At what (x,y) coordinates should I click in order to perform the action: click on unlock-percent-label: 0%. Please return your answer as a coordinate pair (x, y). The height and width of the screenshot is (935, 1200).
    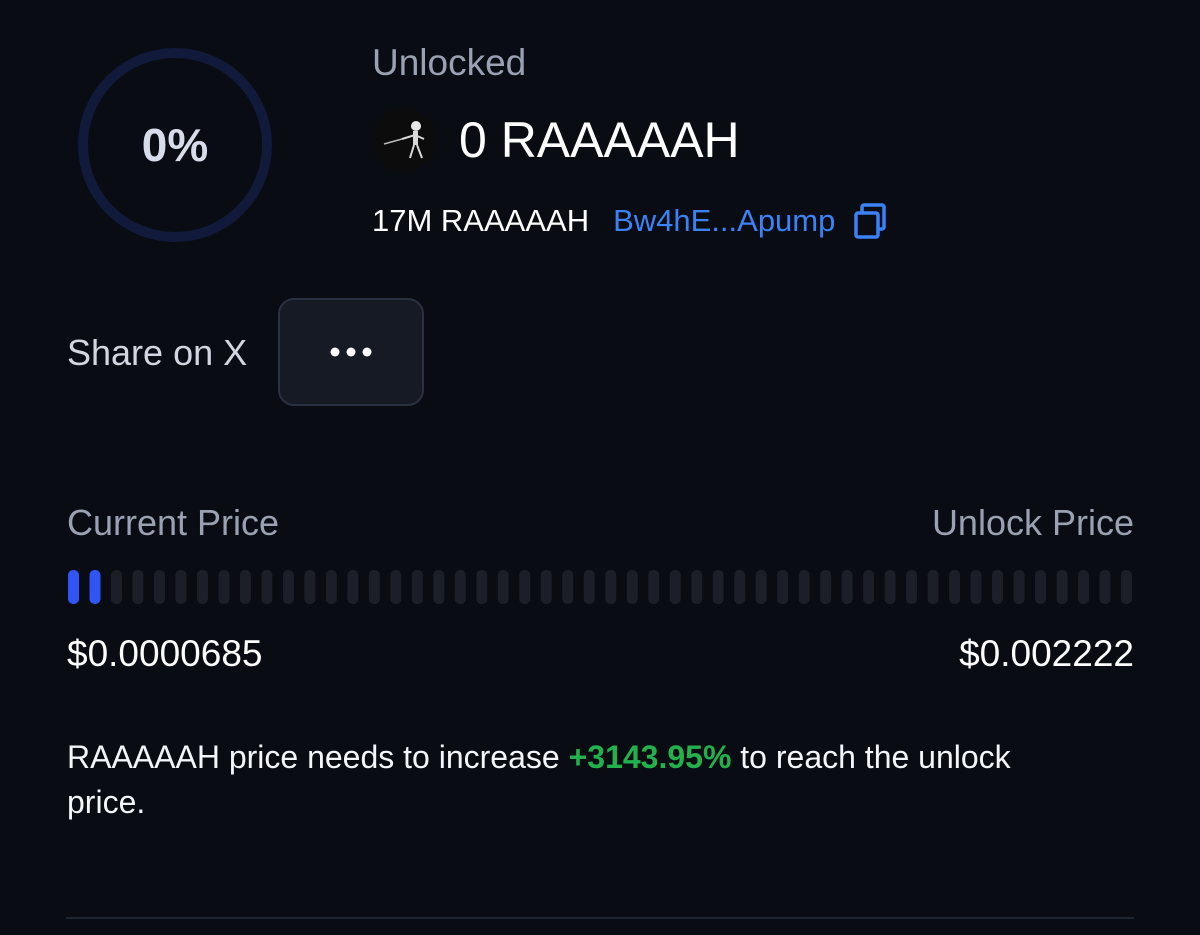
    Looking at the image, I should click on (175, 145).